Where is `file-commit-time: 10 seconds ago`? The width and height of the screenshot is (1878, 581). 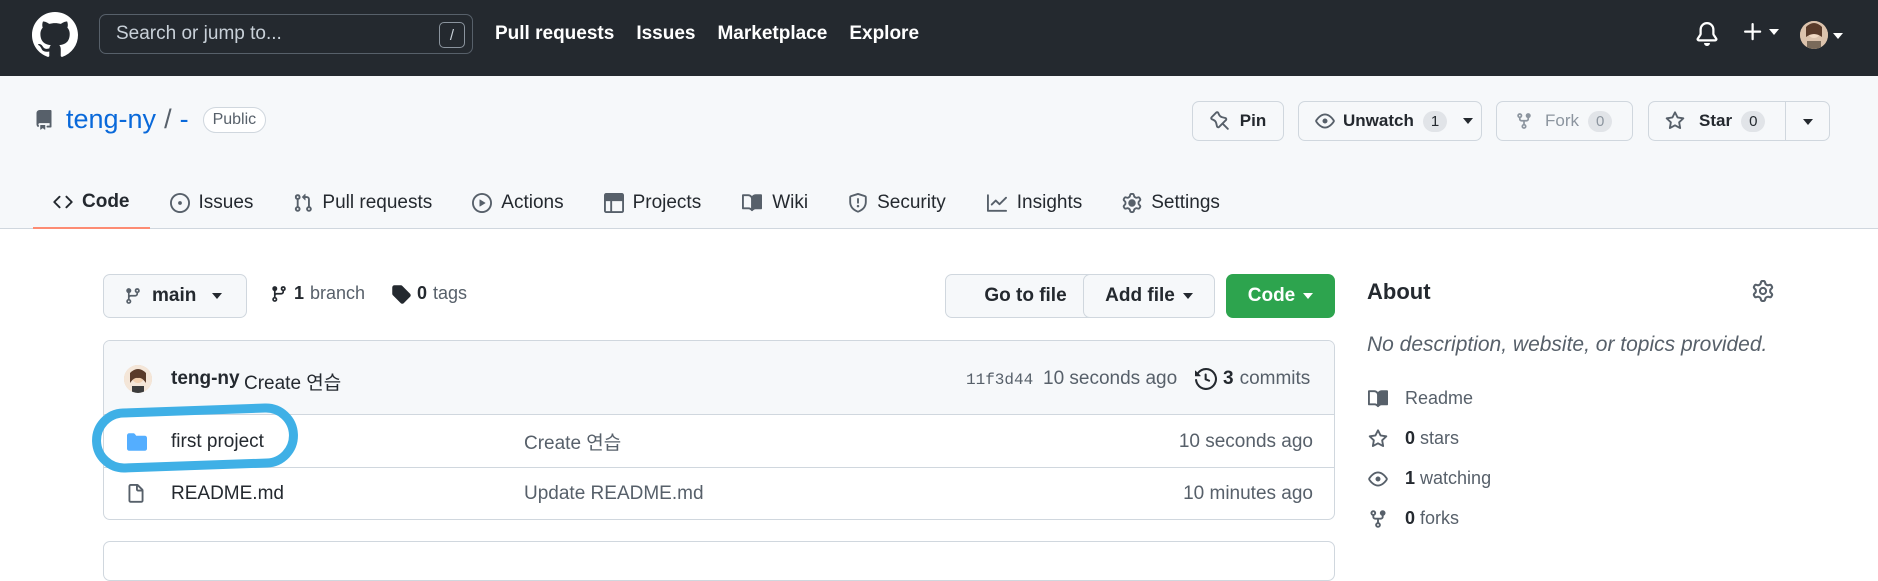
file-commit-time: 10 seconds ago is located at coordinates (1245, 441).